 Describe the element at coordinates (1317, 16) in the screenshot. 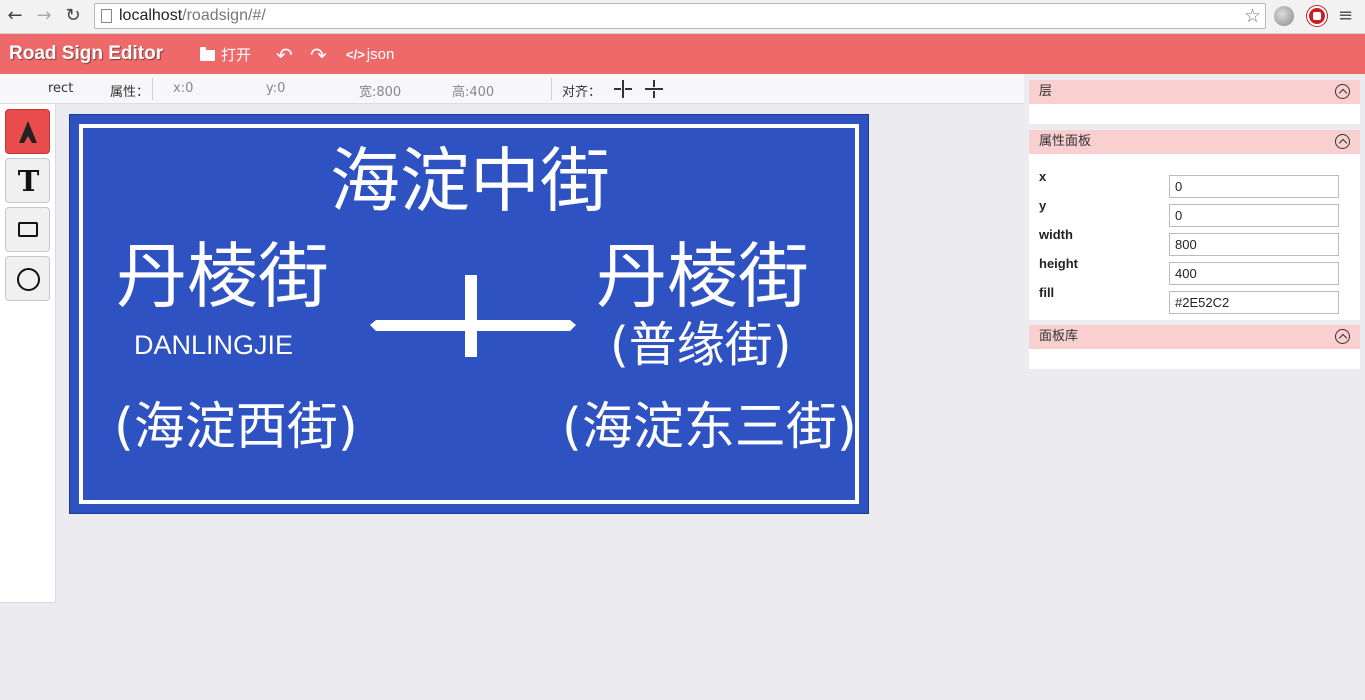

I see `adblock-extension-icon` at that location.